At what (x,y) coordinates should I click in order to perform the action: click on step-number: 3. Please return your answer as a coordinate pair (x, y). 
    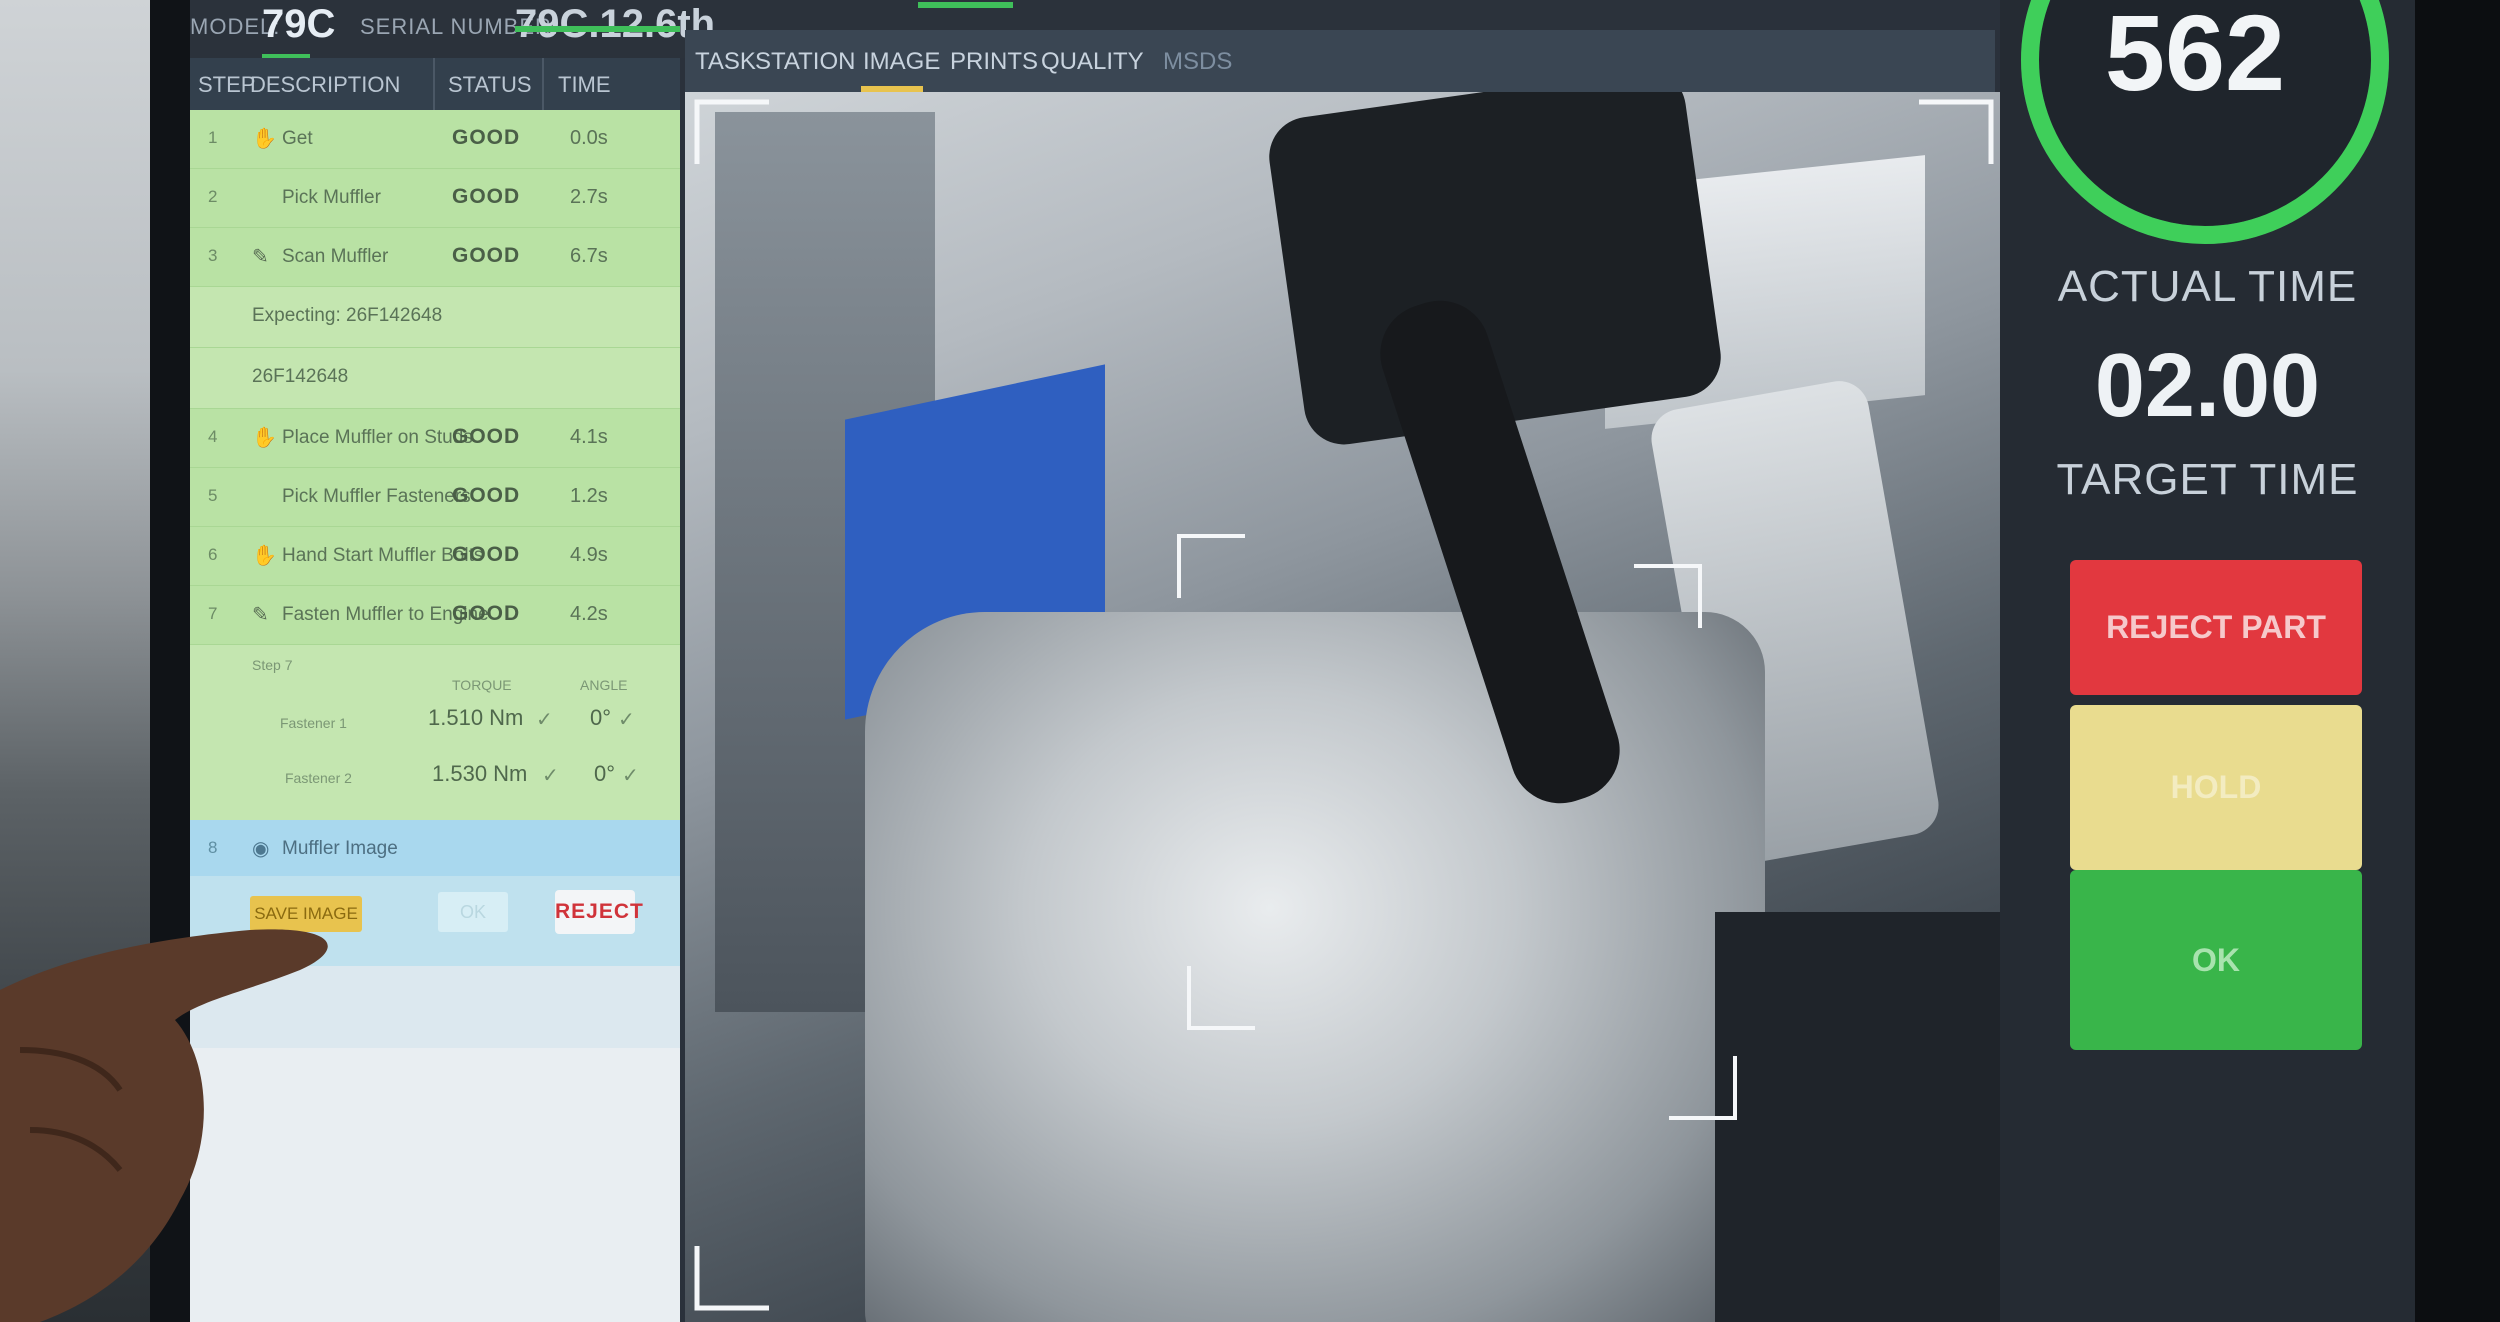
    Looking at the image, I should click on (213, 255).